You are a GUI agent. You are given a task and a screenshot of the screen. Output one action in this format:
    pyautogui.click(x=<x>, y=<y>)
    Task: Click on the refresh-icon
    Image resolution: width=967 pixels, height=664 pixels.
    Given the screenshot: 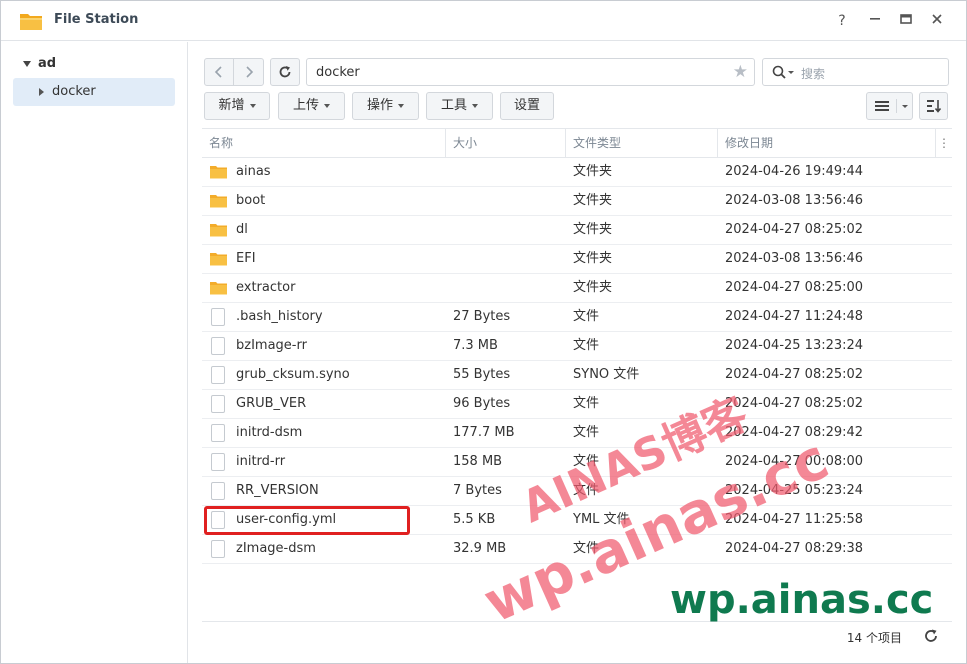 What is the action you would take?
    pyautogui.click(x=931, y=636)
    